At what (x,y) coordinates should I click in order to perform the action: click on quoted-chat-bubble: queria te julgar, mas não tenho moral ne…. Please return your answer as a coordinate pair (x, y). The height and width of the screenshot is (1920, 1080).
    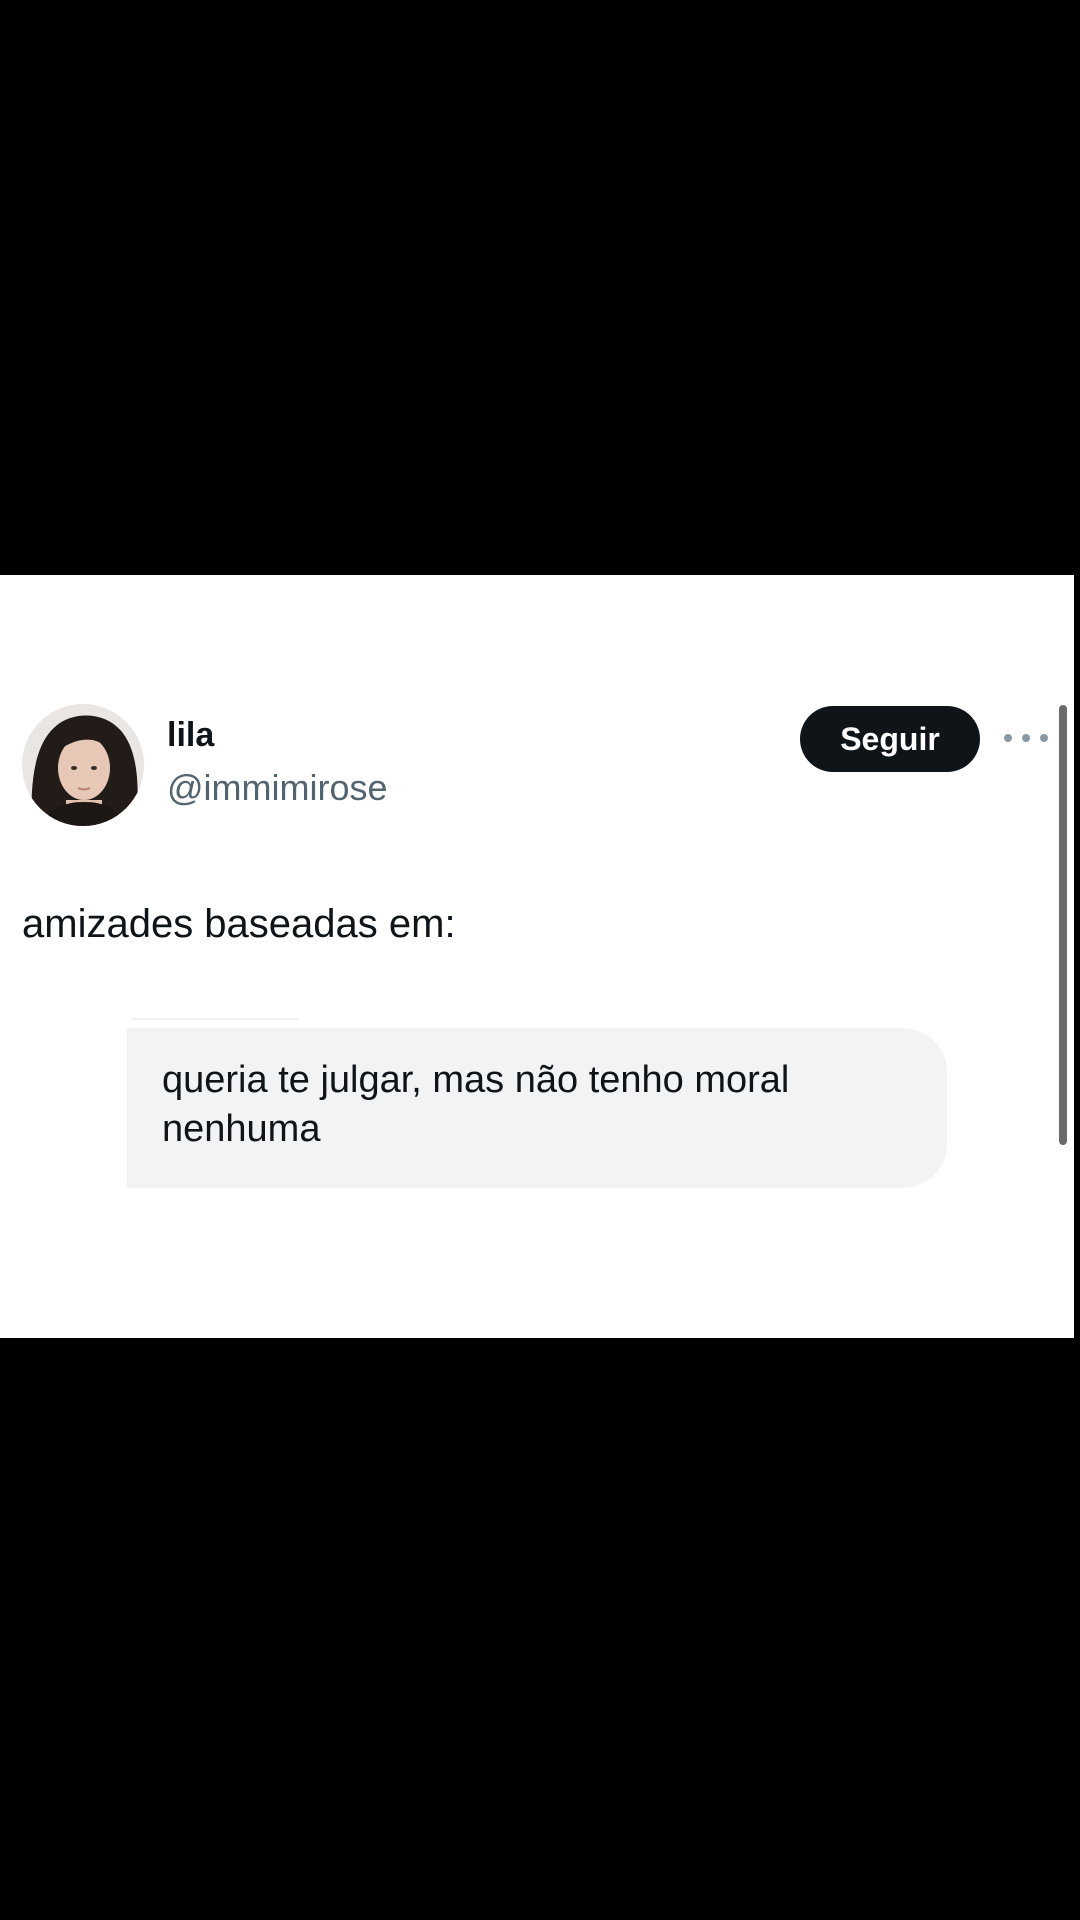
    Looking at the image, I should click on (537, 1108).